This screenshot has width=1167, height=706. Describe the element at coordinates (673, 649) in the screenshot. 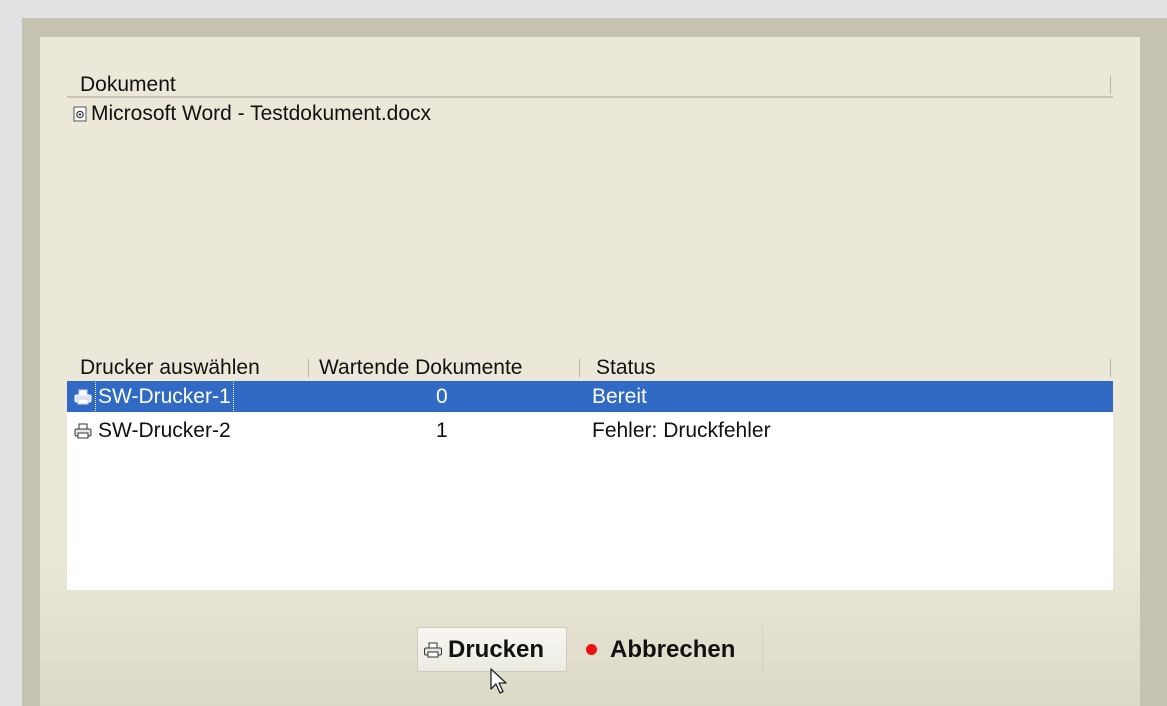

I see `cancel-button-label: Abbrechen` at that location.